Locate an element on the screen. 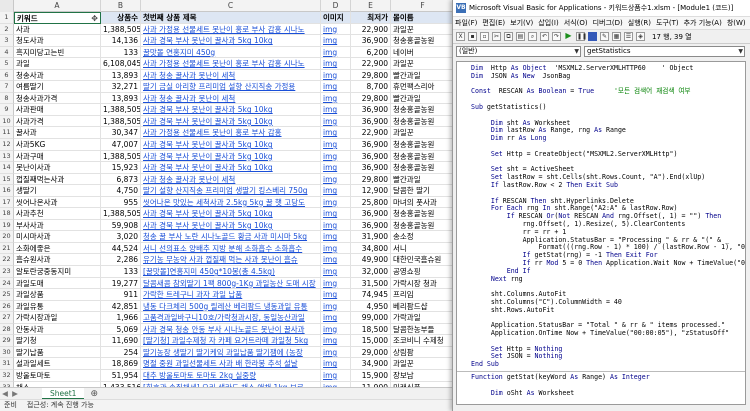 The width and height of the screenshot is (750, 411). next-sheet-icon: ▶ is located at coordinates (15, 393).